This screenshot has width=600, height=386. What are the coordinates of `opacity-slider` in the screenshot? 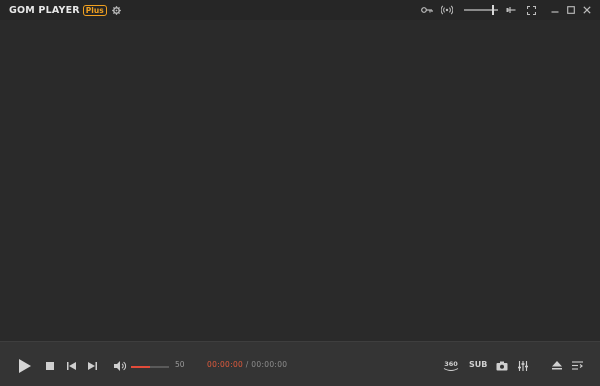 It's located at (481, 10).